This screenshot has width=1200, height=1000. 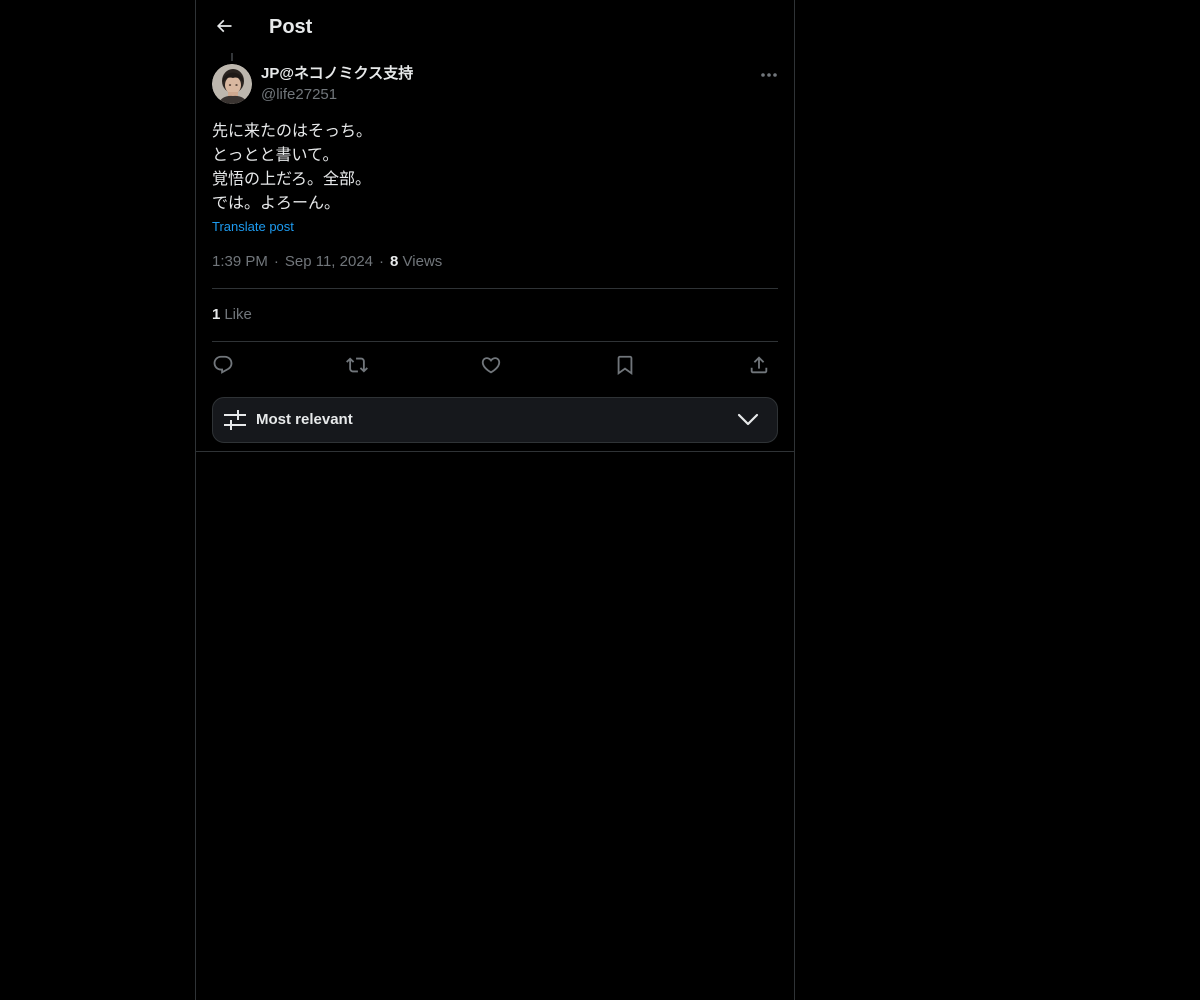 I want to click on like-button, so click(x=491, y=365).